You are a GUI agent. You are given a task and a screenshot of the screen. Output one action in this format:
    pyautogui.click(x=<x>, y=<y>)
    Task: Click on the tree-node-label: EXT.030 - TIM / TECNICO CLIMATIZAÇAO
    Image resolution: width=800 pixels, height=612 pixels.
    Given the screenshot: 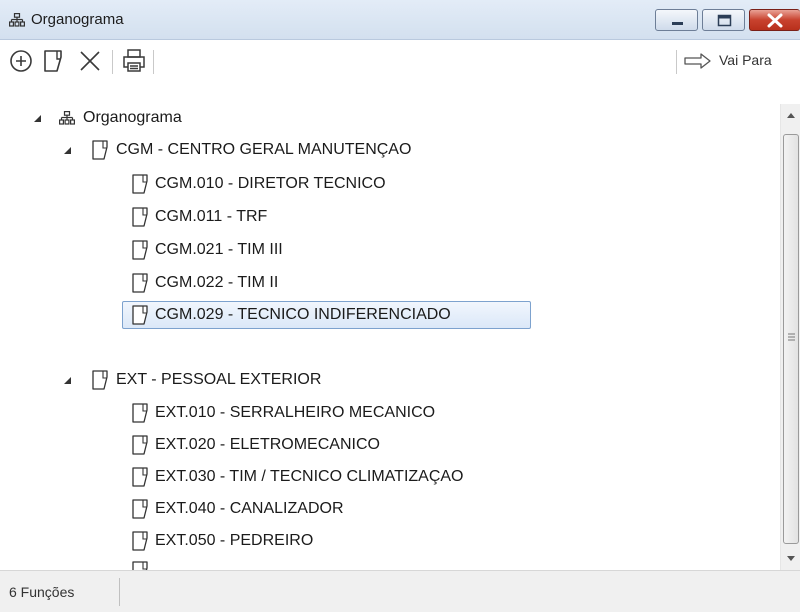 What is the action you would take?
    pyautogui.click(x=309, y=476)
    